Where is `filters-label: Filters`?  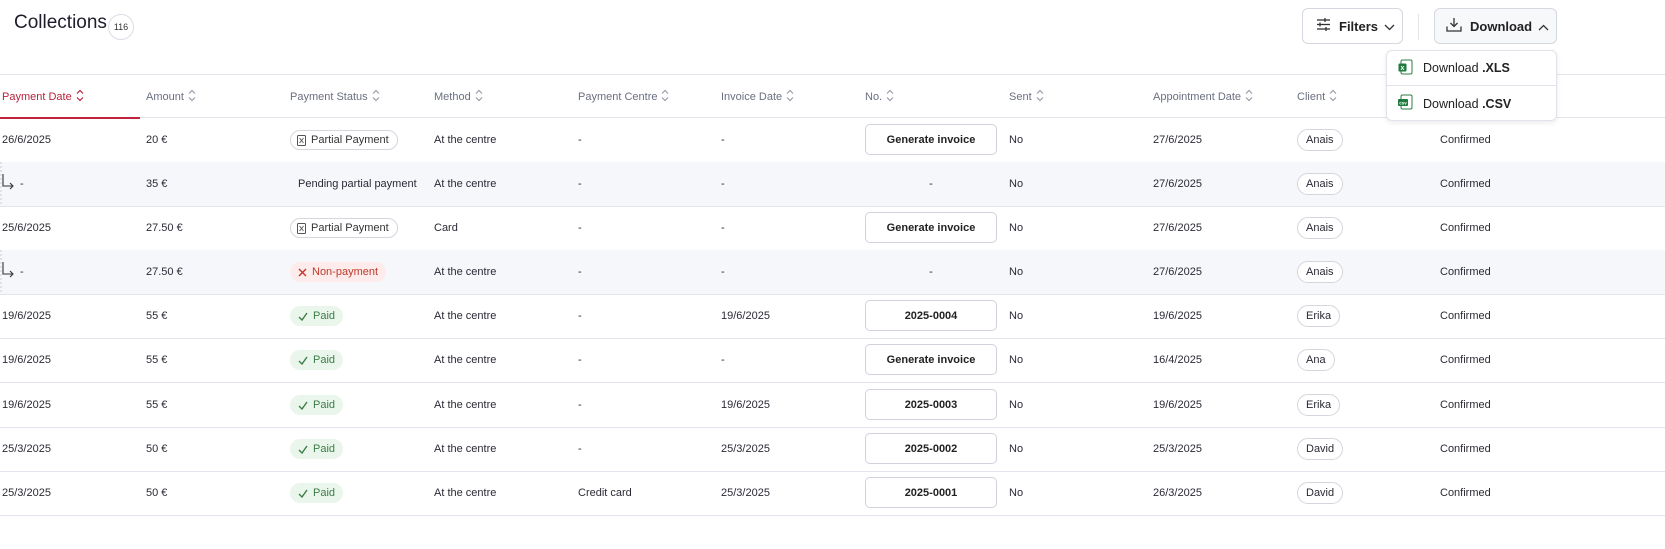
filters-label: Filters is located at coordinates (1359, 26).